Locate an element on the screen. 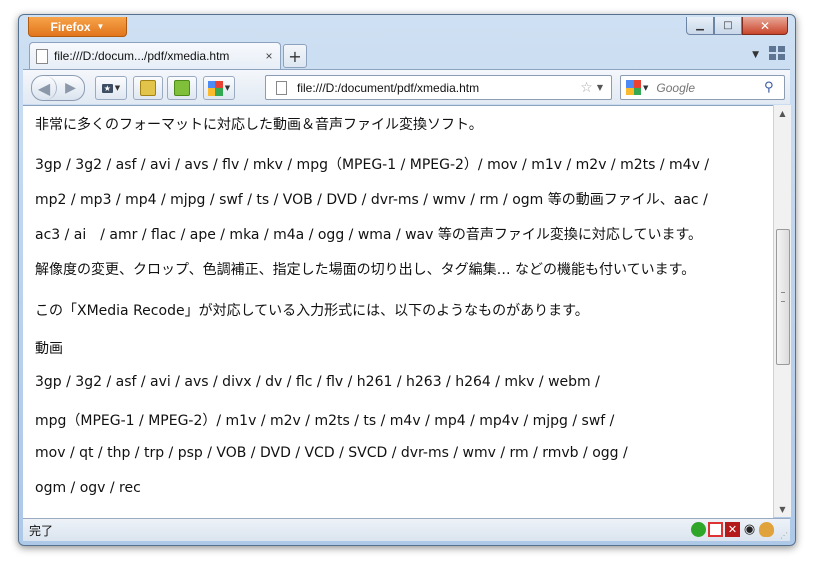  tab-xmedia: file:///D:/docum.../pdf/xmedia.htm × is located at coordinates (155, 55).